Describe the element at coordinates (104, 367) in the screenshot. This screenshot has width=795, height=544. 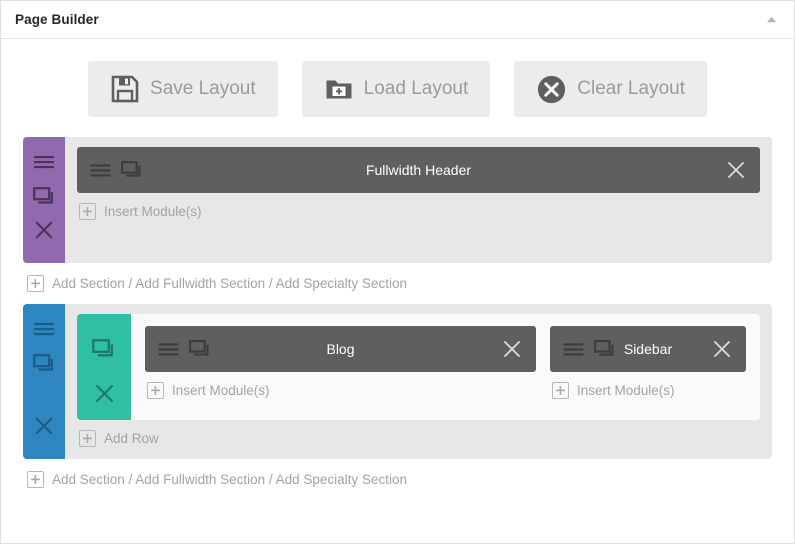
I see `row-handle` at that location.